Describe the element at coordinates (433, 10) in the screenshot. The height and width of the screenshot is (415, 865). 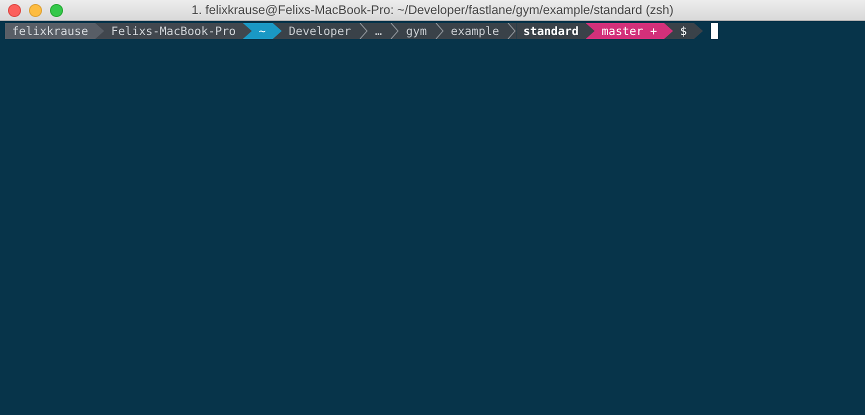
I see `window-title: 1. felixkrause@Felixs-MacBook-Pro: ~/Developer/fastlane/gym/example/standard (zsh)` at that location.